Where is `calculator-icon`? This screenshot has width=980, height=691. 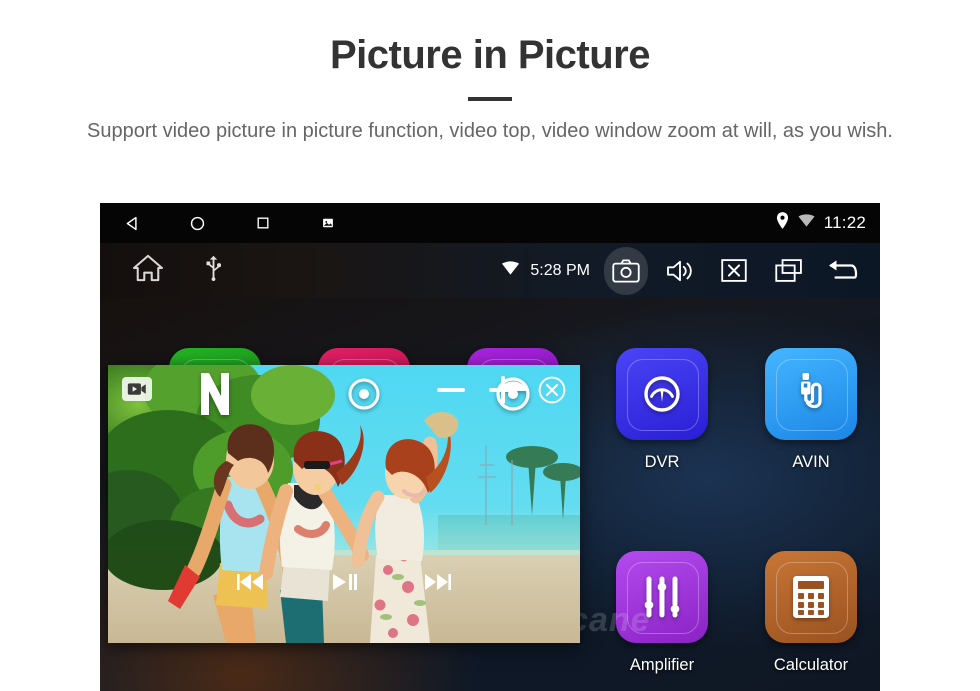 calculator-icon is located at coordinates (811, 597).